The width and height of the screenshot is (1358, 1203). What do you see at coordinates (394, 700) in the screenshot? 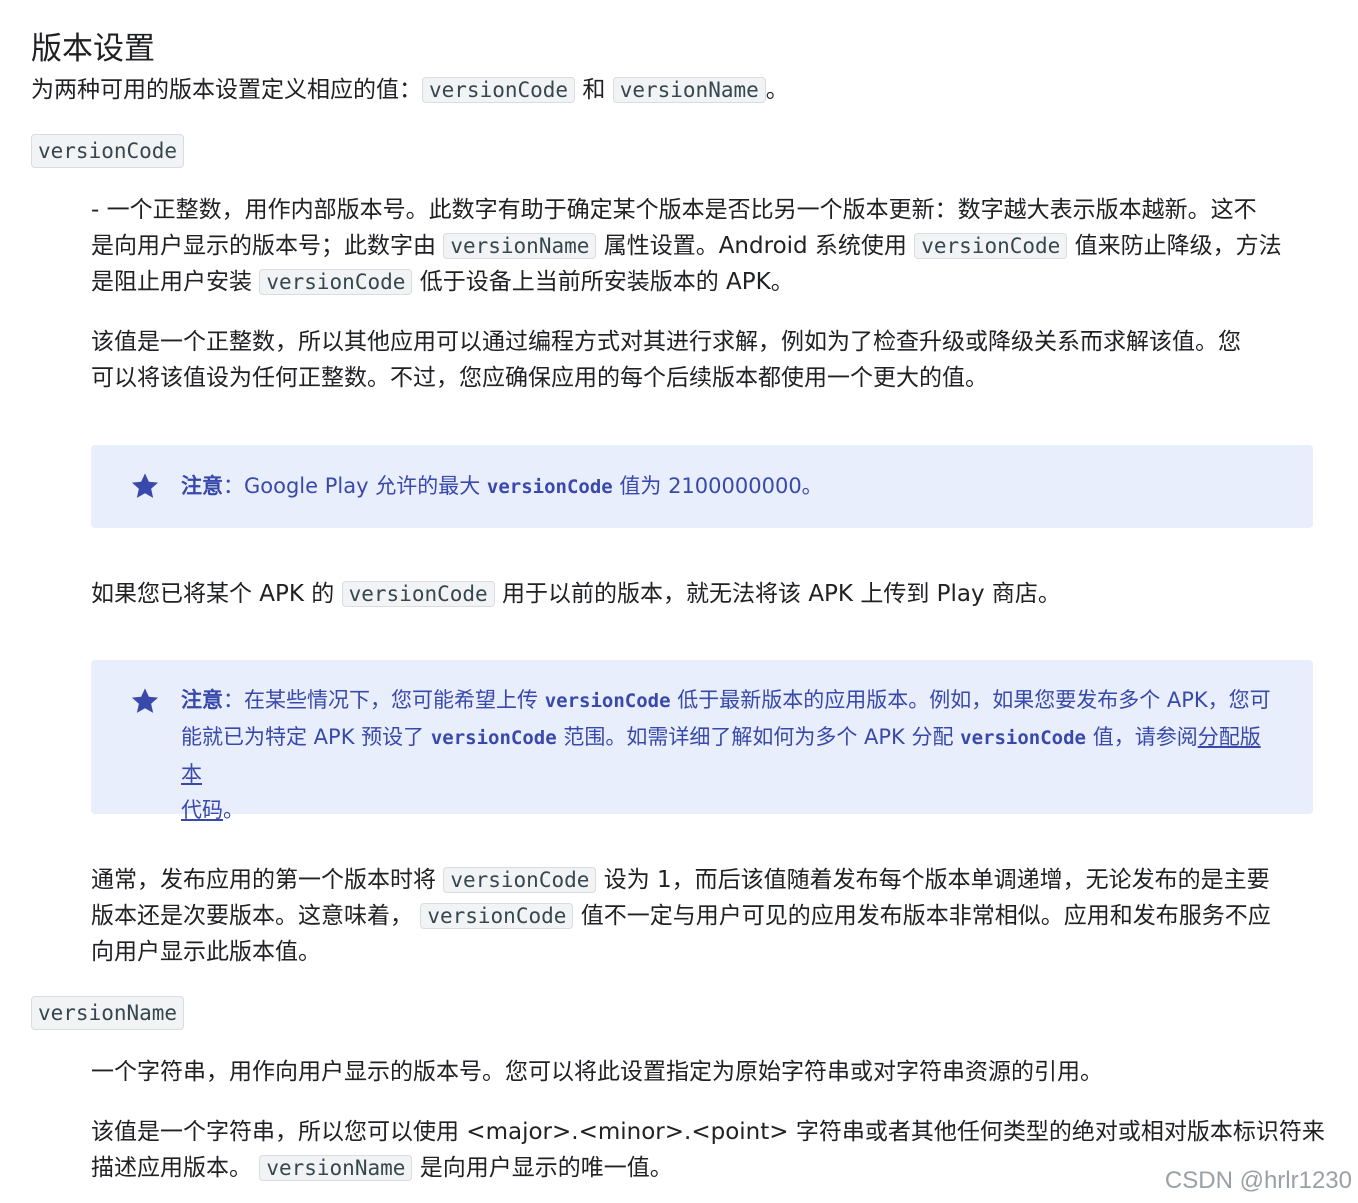
I see `note-text-part: 在某些情况下，您可能希望上传` at bounding box center [394, 700].